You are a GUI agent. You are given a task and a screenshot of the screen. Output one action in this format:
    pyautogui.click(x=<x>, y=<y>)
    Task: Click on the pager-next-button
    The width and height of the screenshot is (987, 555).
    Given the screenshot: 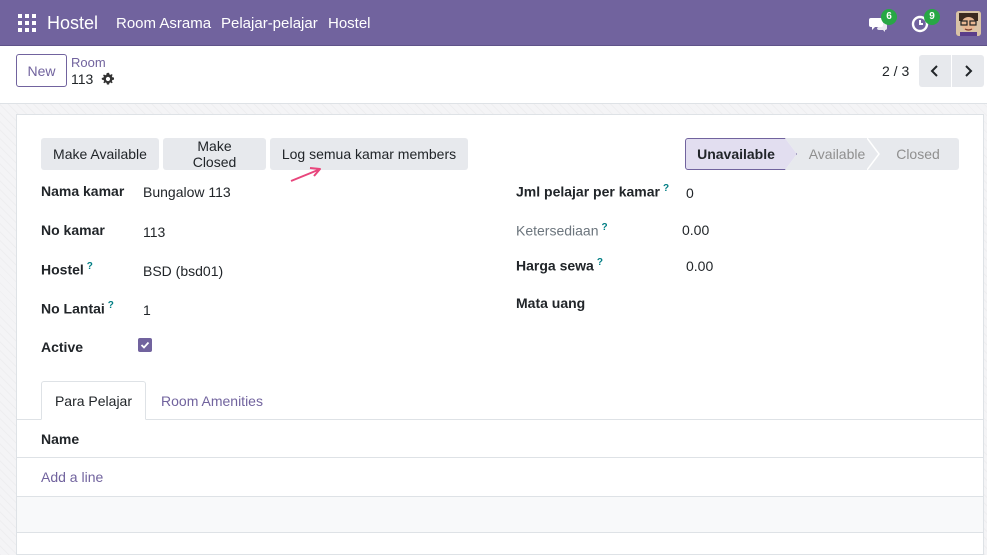 What is the action you would take?
    pyautogui.click(x=968, y=71)
    